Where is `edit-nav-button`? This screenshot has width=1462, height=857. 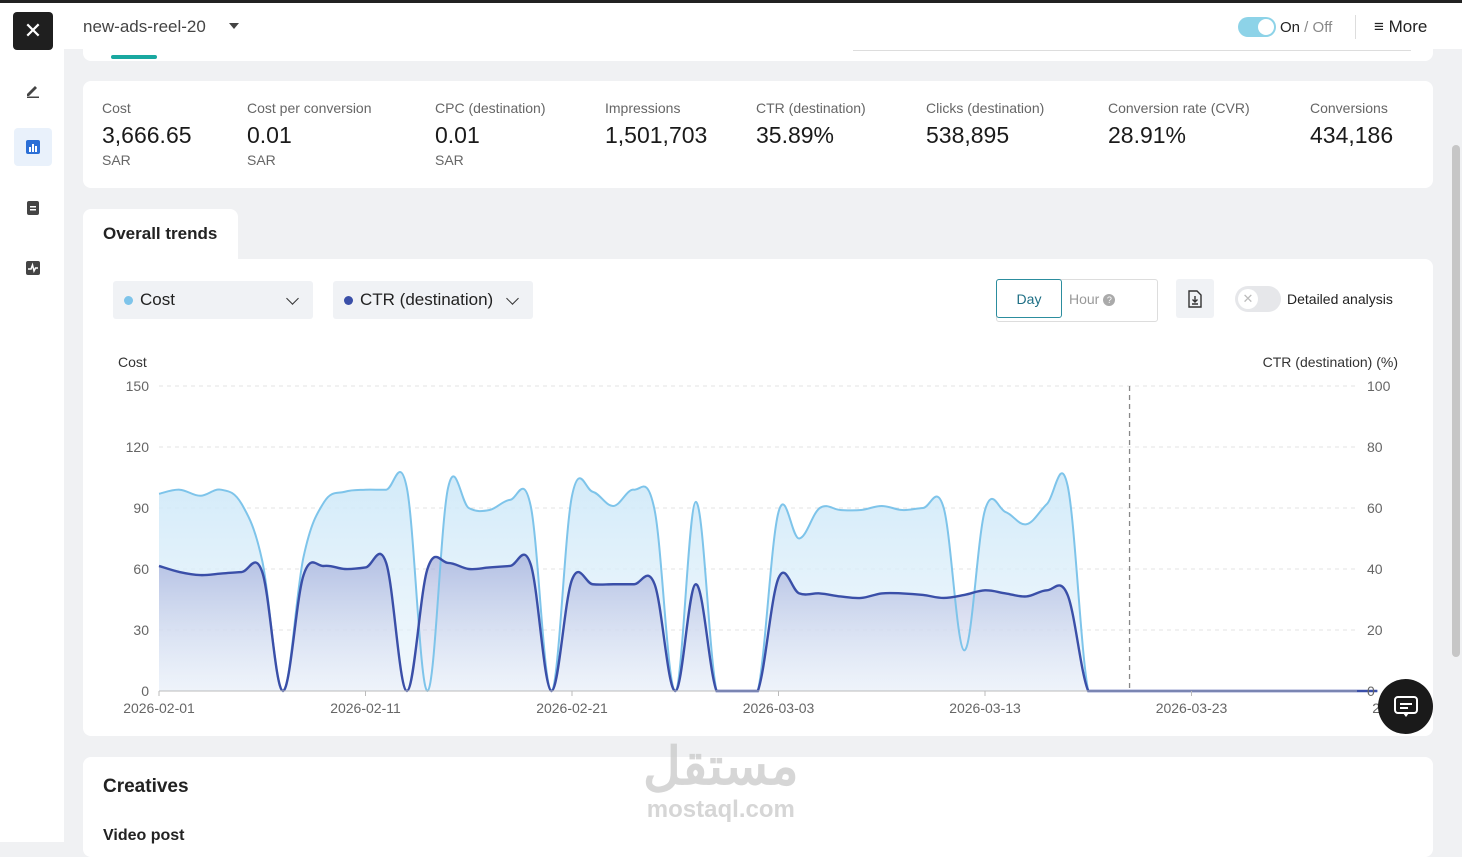 edit-nav-button is located at coordinates (33, 90).